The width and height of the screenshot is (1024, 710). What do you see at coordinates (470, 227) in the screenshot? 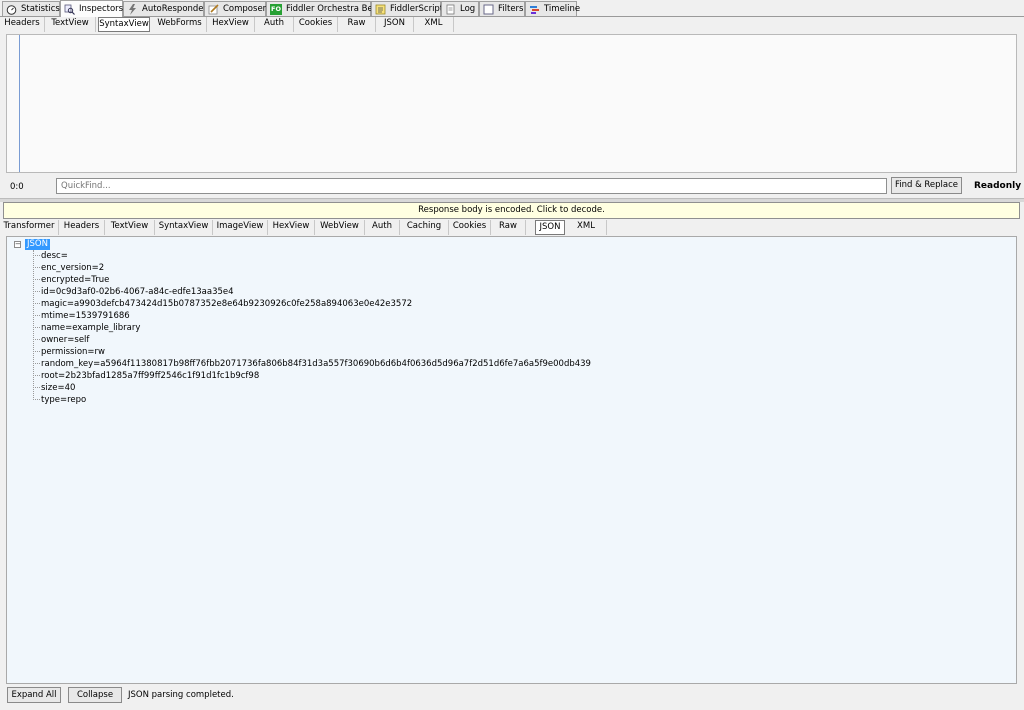
I see `resp-tab-cookies: Cookies` at bounding box center [470, 227].